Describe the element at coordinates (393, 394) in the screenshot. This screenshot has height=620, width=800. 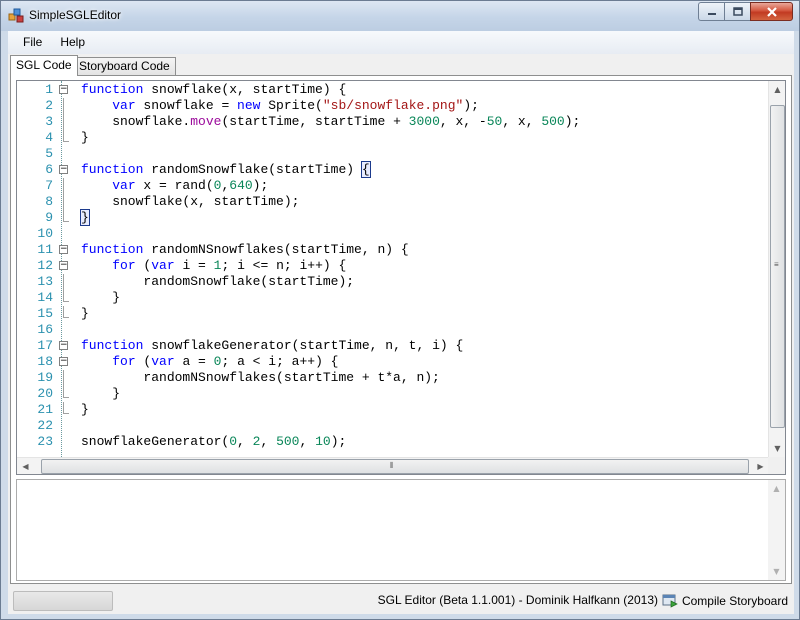
I see `code-line: 20 }` at that location.